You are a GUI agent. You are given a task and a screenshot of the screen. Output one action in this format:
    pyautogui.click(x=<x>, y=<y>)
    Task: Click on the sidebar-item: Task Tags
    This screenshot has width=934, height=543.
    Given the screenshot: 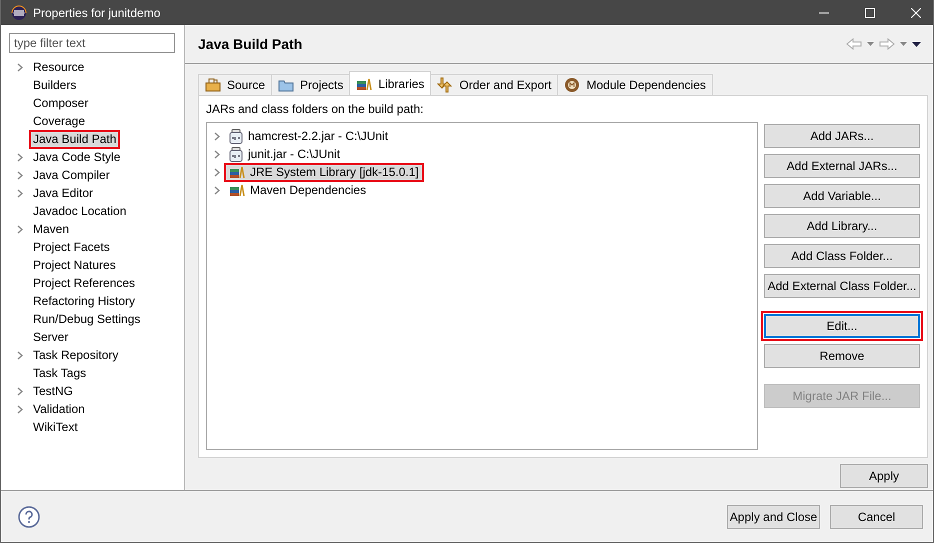 What is the action you would take?
    pyautogui.click(x=59, y=373)
    